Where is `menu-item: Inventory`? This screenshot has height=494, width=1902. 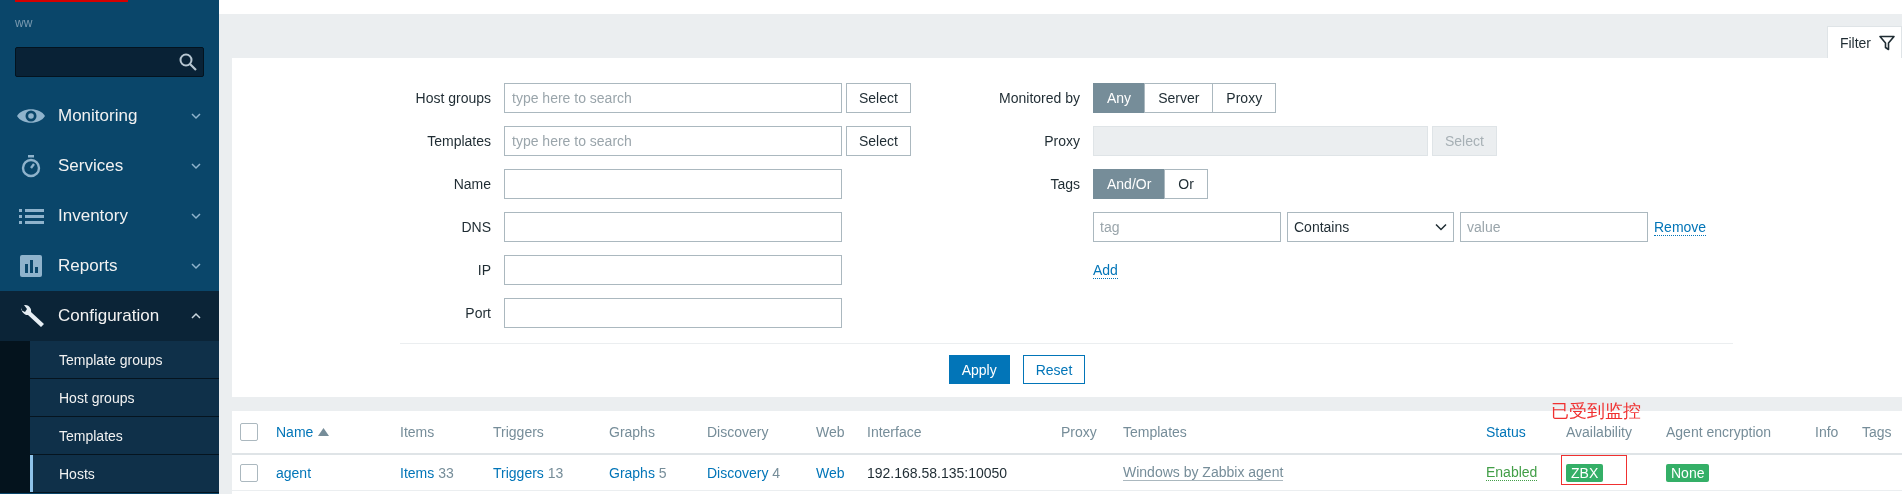
menu-item: Inventory is located at coordinates (109, 216).